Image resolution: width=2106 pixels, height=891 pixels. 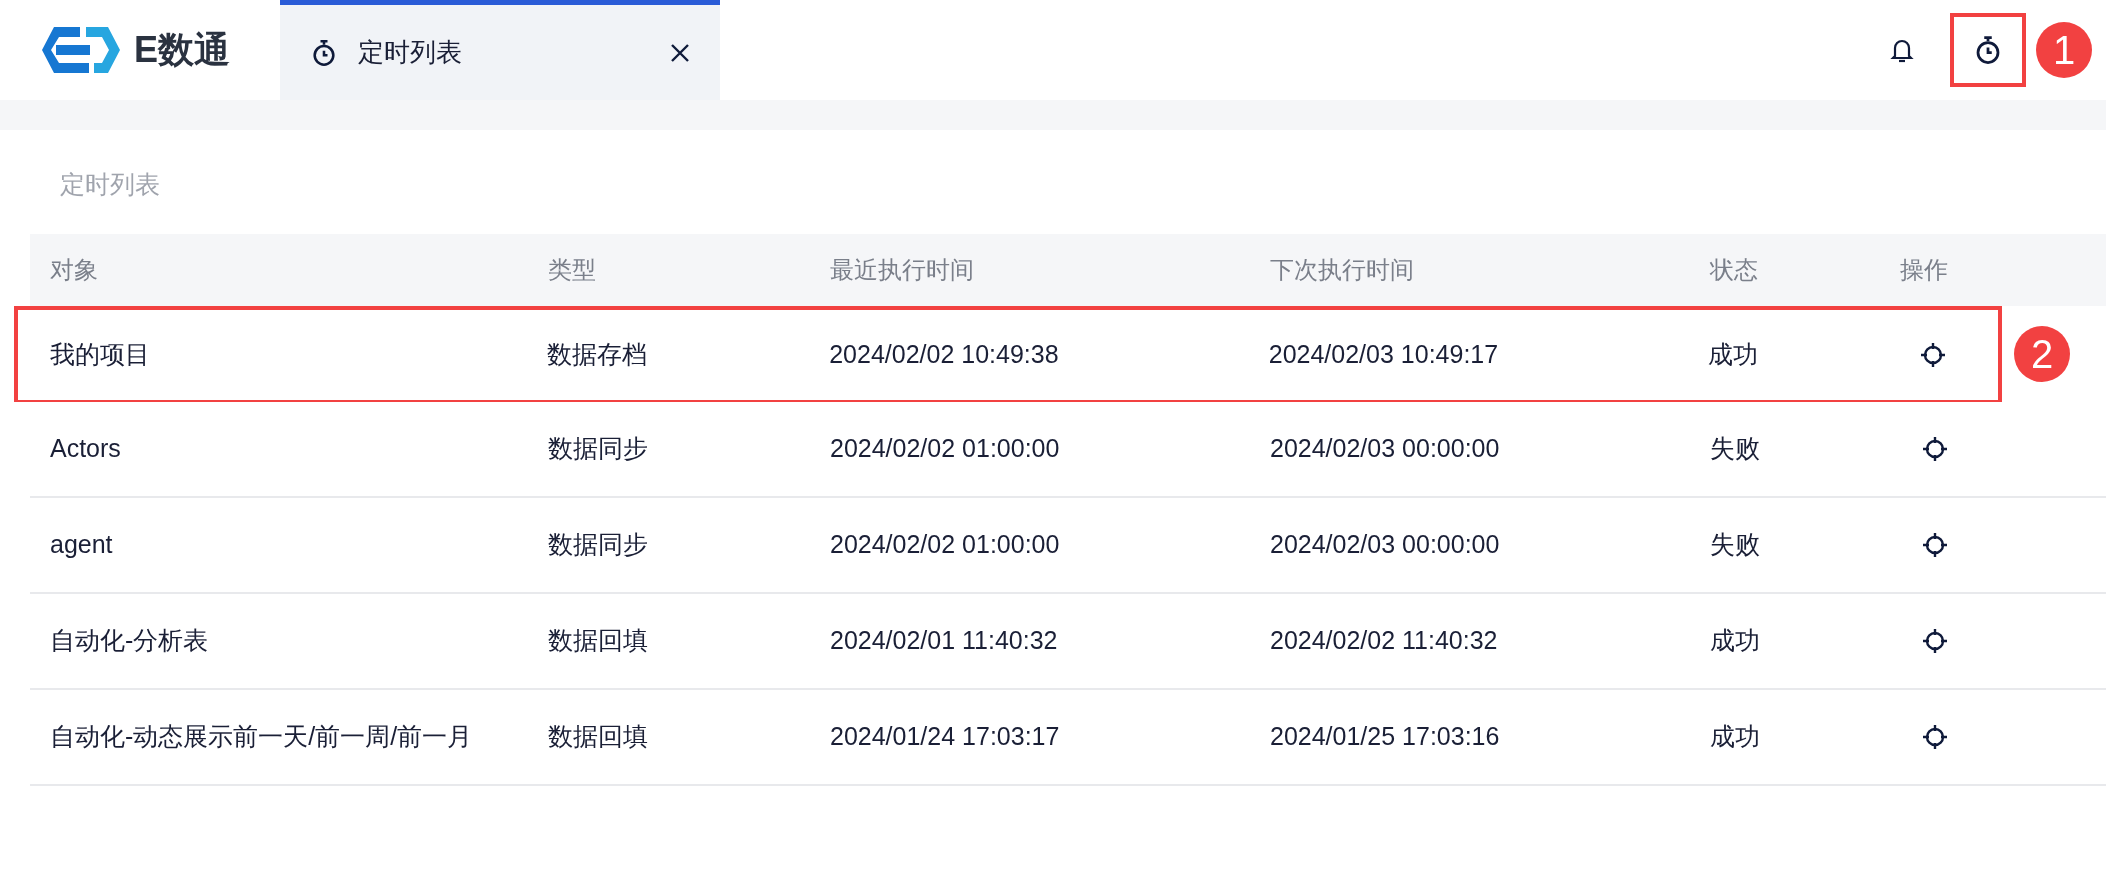 What do you see at coordinates (81, 50) in the screenshot?
I see `logo-icon` at bounding box center [81, 50].